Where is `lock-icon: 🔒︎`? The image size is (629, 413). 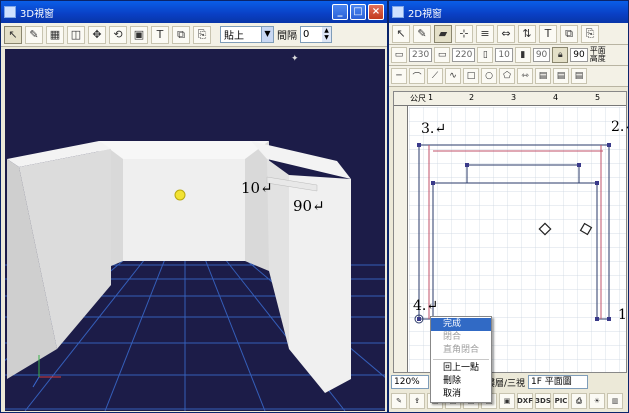
lock-icon: 🔒︎ is located at coordinates (560, 55).